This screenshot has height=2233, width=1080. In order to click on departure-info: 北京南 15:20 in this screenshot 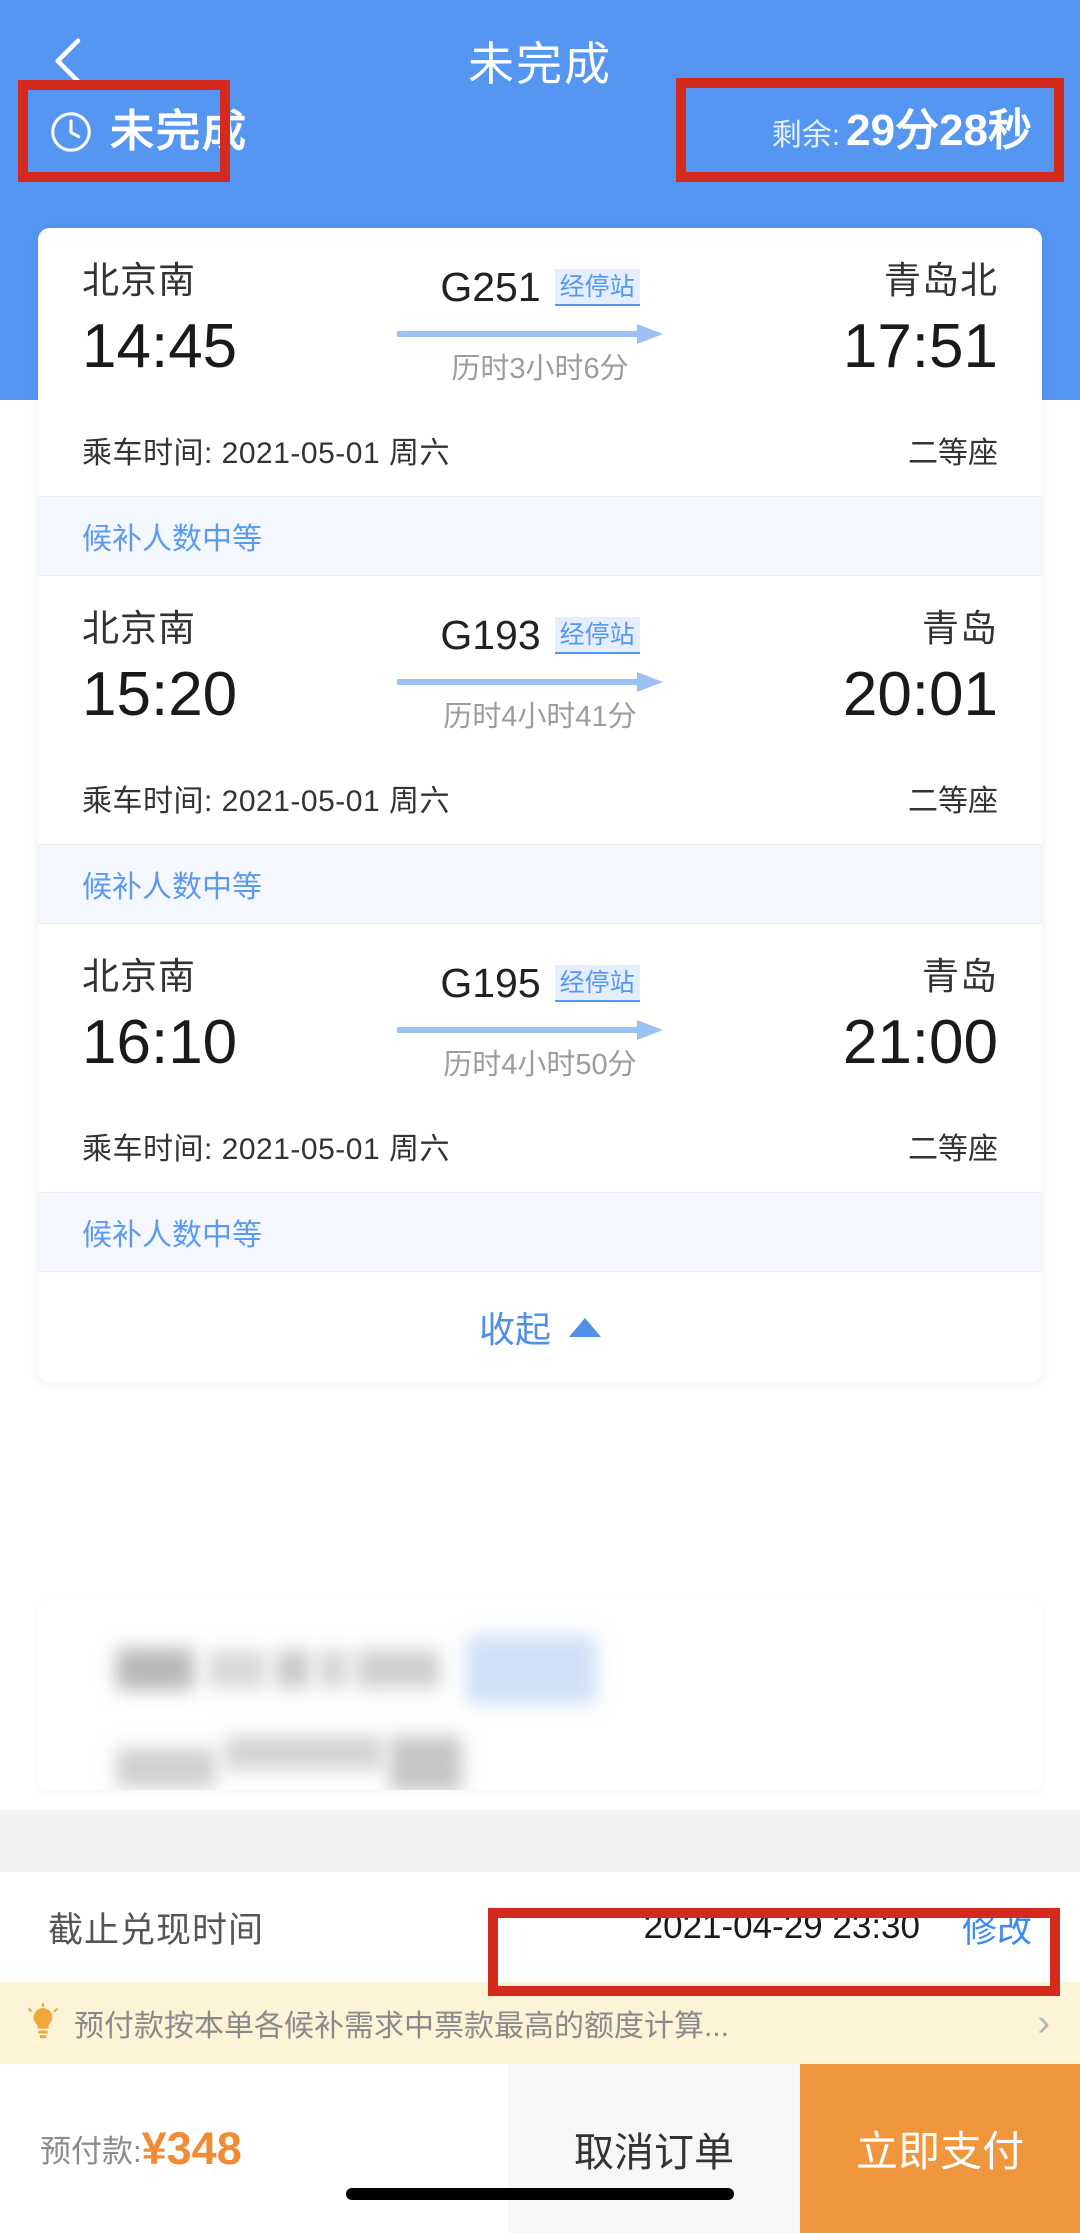, I will do `click(217, 669)`.